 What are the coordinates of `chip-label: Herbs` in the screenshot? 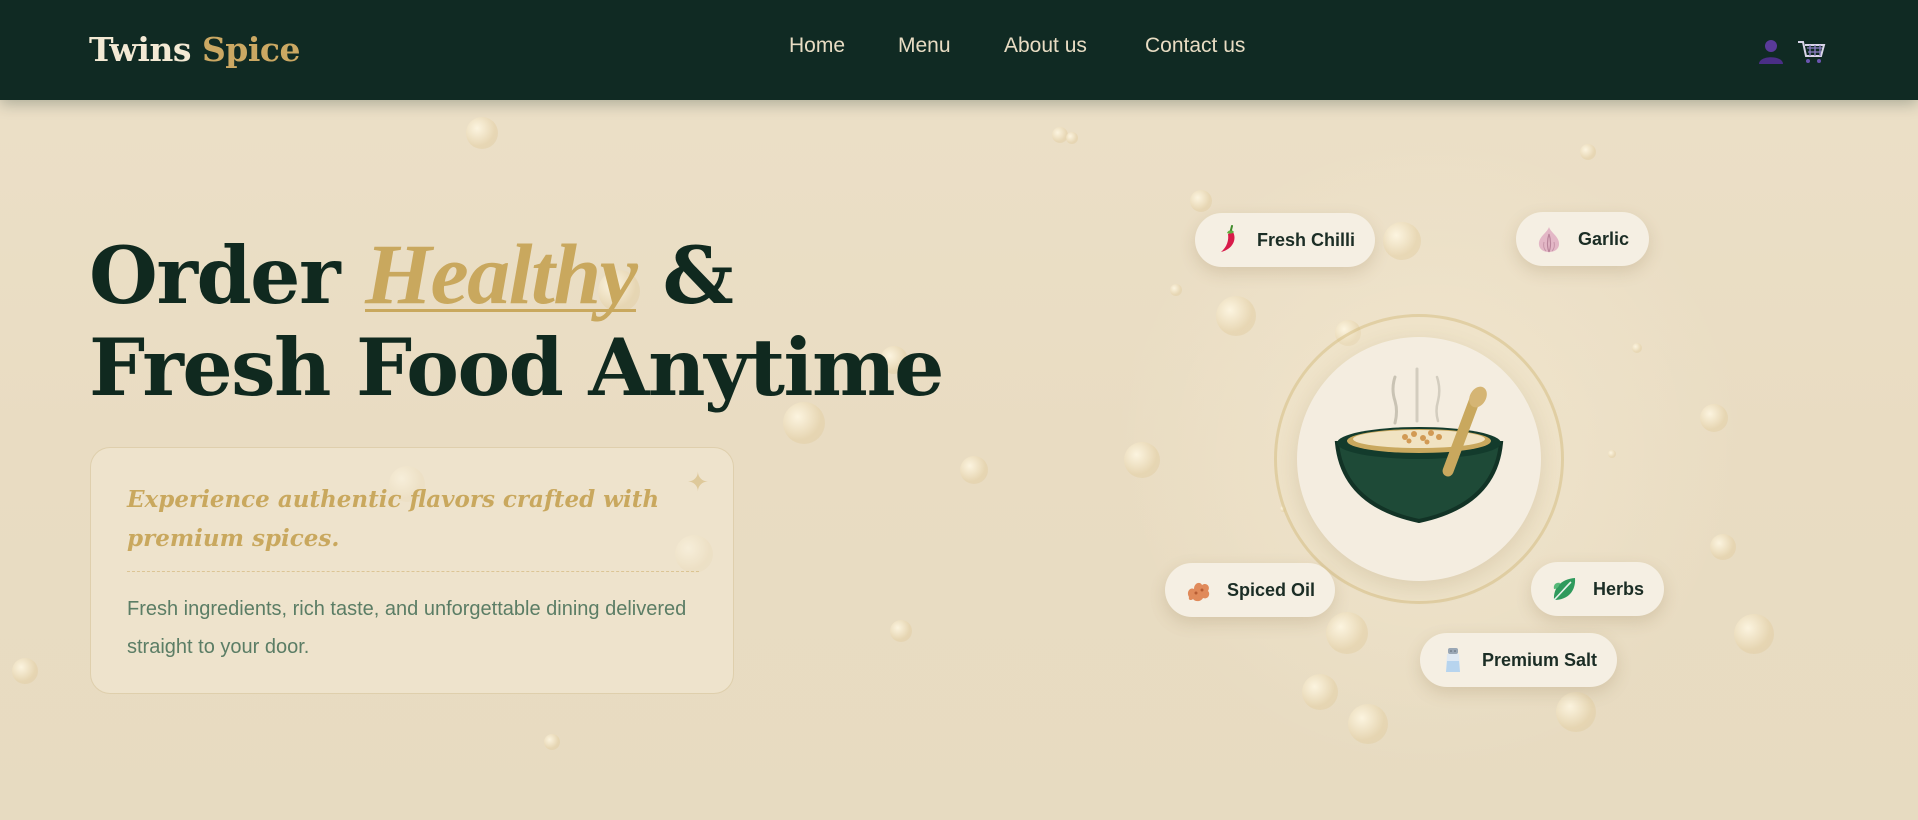 It's located at (1619, 588).